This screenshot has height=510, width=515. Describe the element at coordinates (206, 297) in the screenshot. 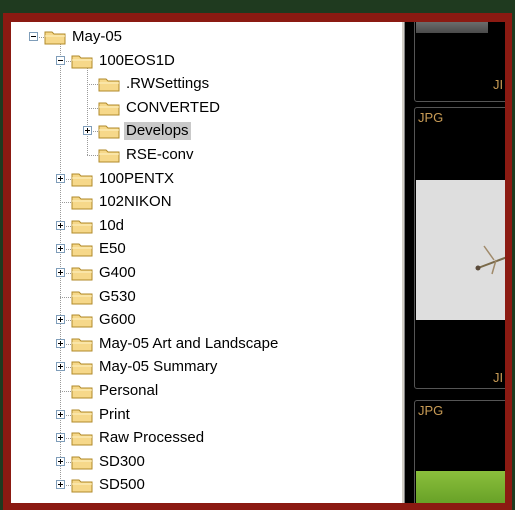

I see `tree-item: G530` at that location.